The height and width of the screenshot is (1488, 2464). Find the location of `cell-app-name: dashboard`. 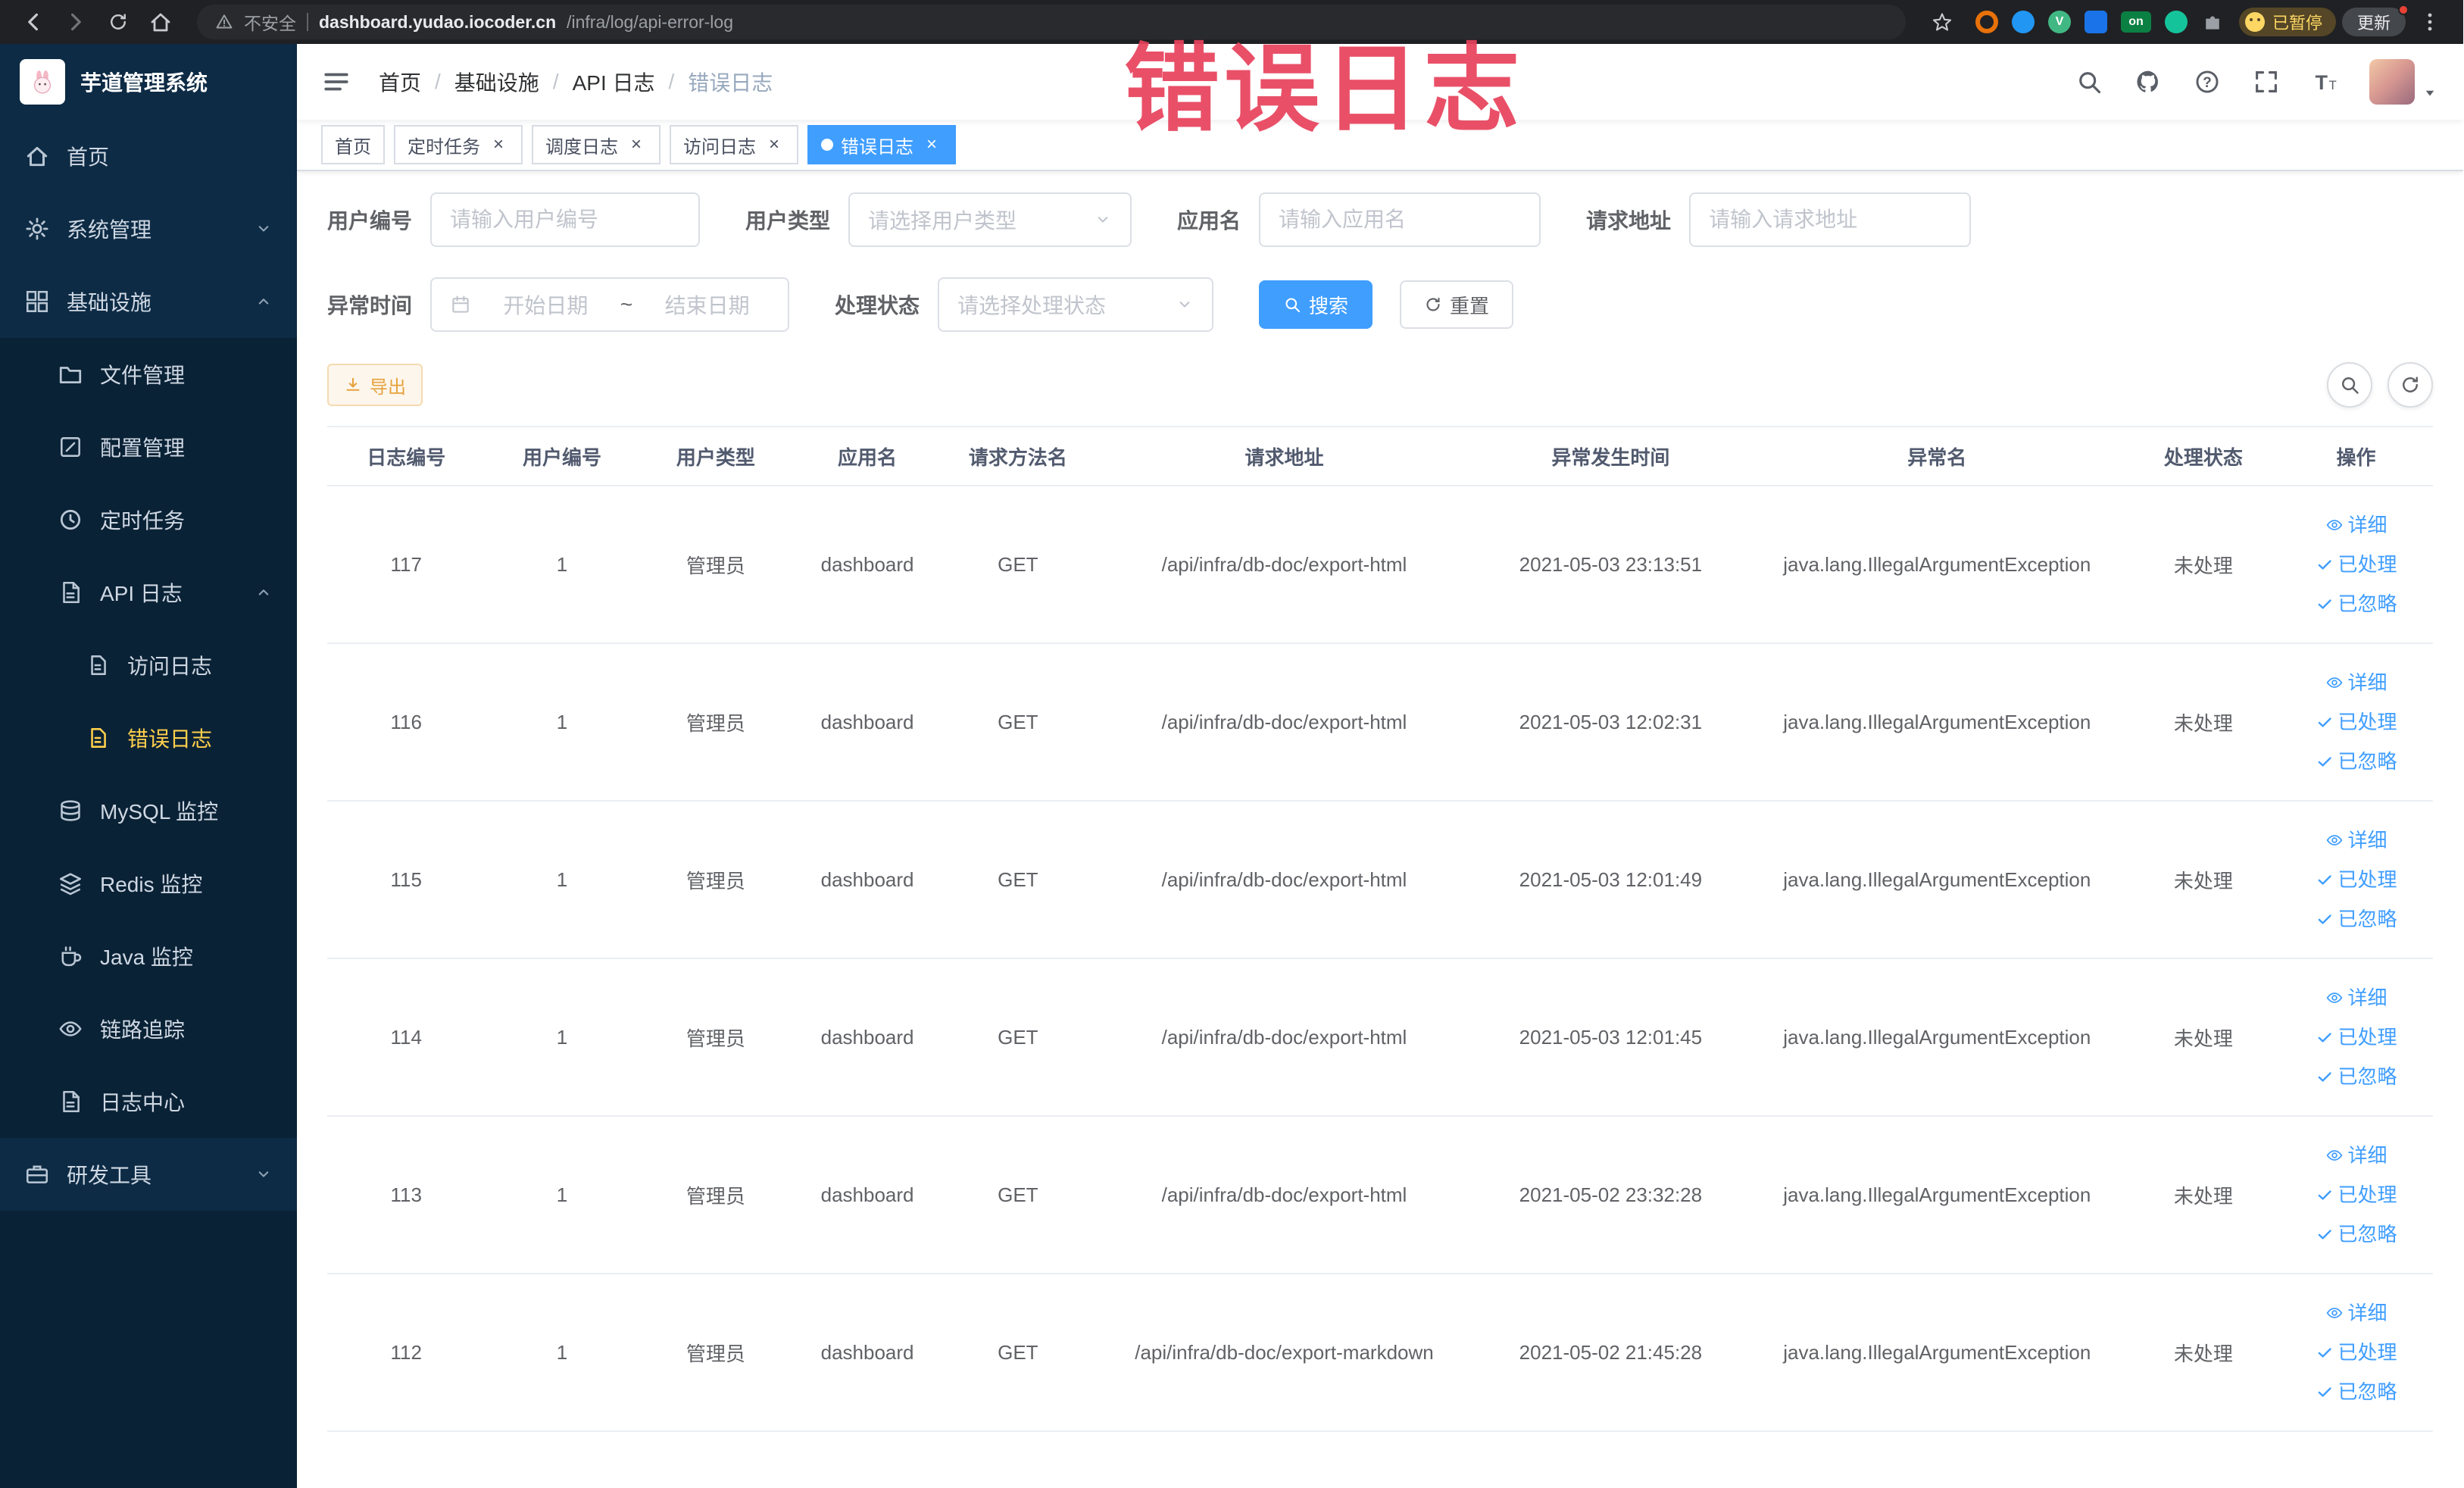

cell-app-name: dashboard is located at coordinates (867, 880).